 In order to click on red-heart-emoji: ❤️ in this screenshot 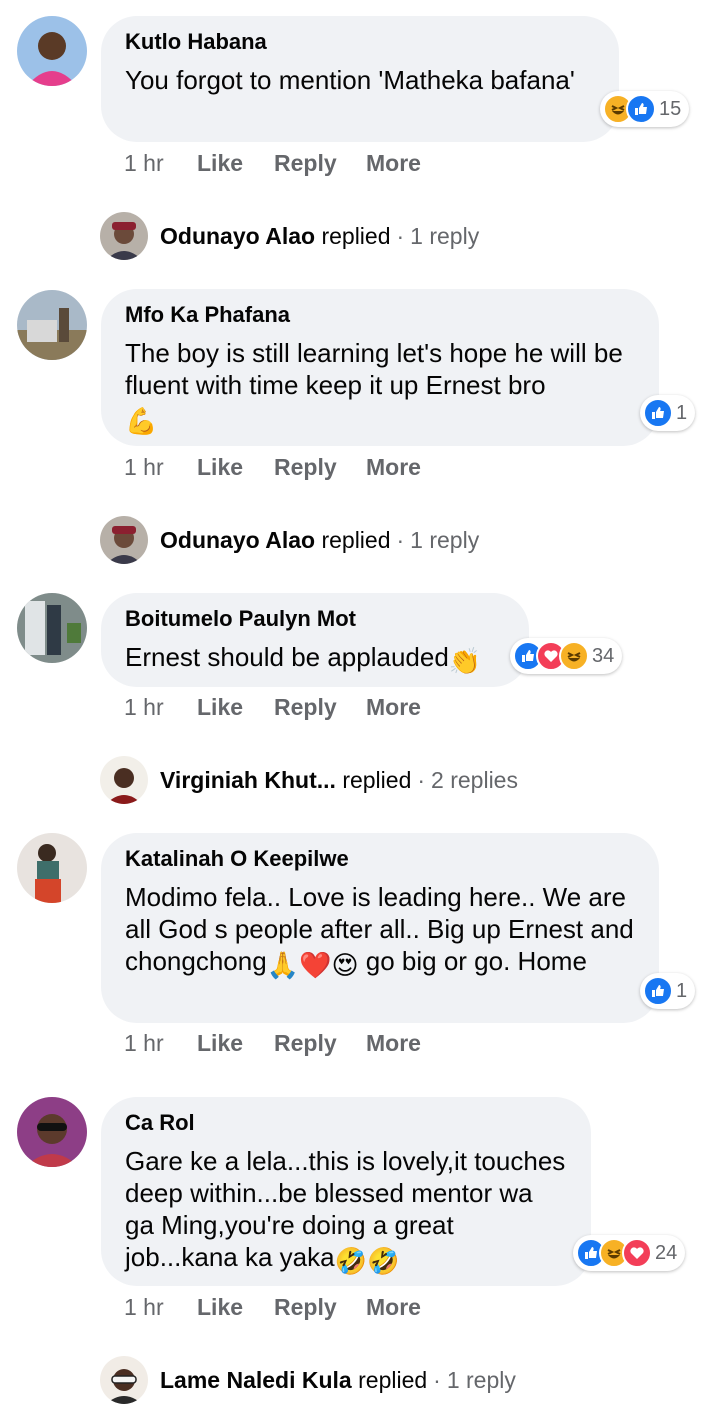, I will do `click(315, 965)`.